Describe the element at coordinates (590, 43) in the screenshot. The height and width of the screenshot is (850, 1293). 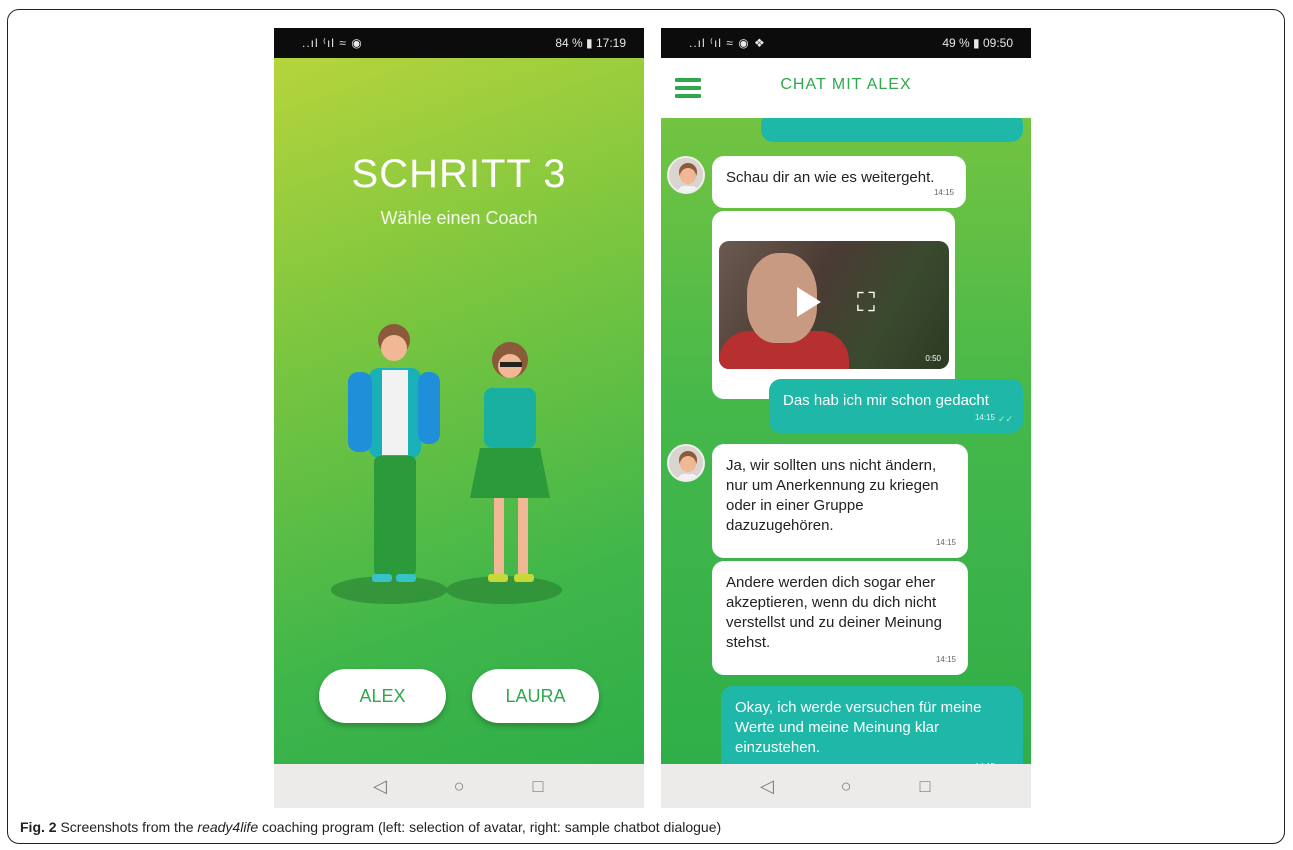
I see `status-icons-right: 84 % ▮ 17:19` at that location.